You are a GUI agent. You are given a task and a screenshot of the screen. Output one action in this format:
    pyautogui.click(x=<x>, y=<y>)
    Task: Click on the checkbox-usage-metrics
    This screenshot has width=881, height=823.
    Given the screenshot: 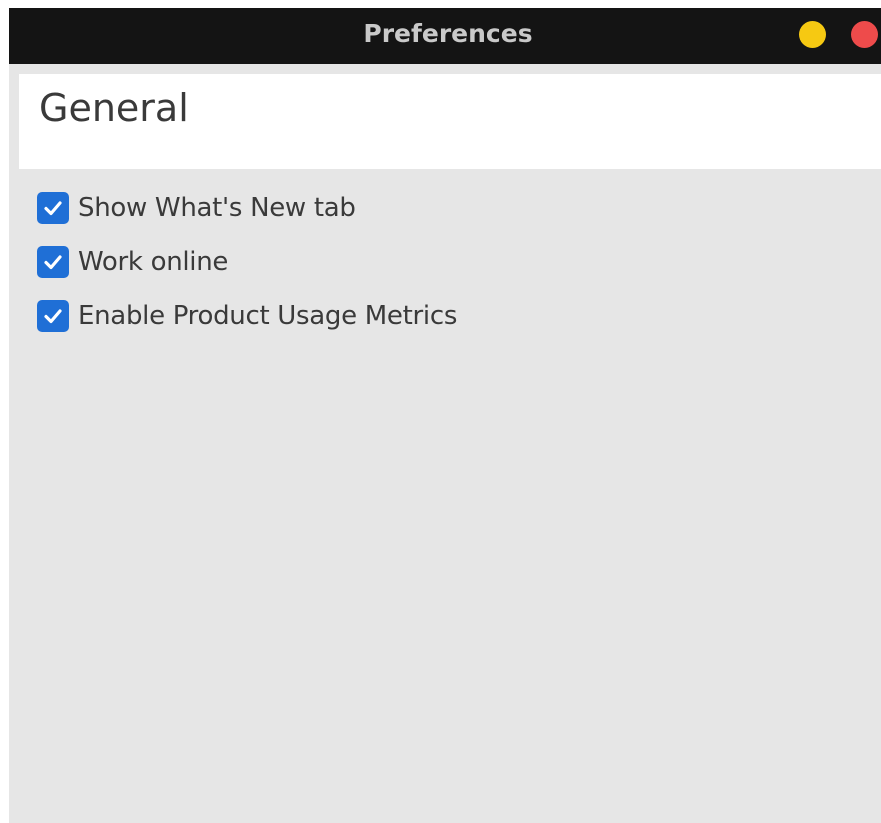 What is the action you would take?
    pyautogui.click(x=53, y=316)
    